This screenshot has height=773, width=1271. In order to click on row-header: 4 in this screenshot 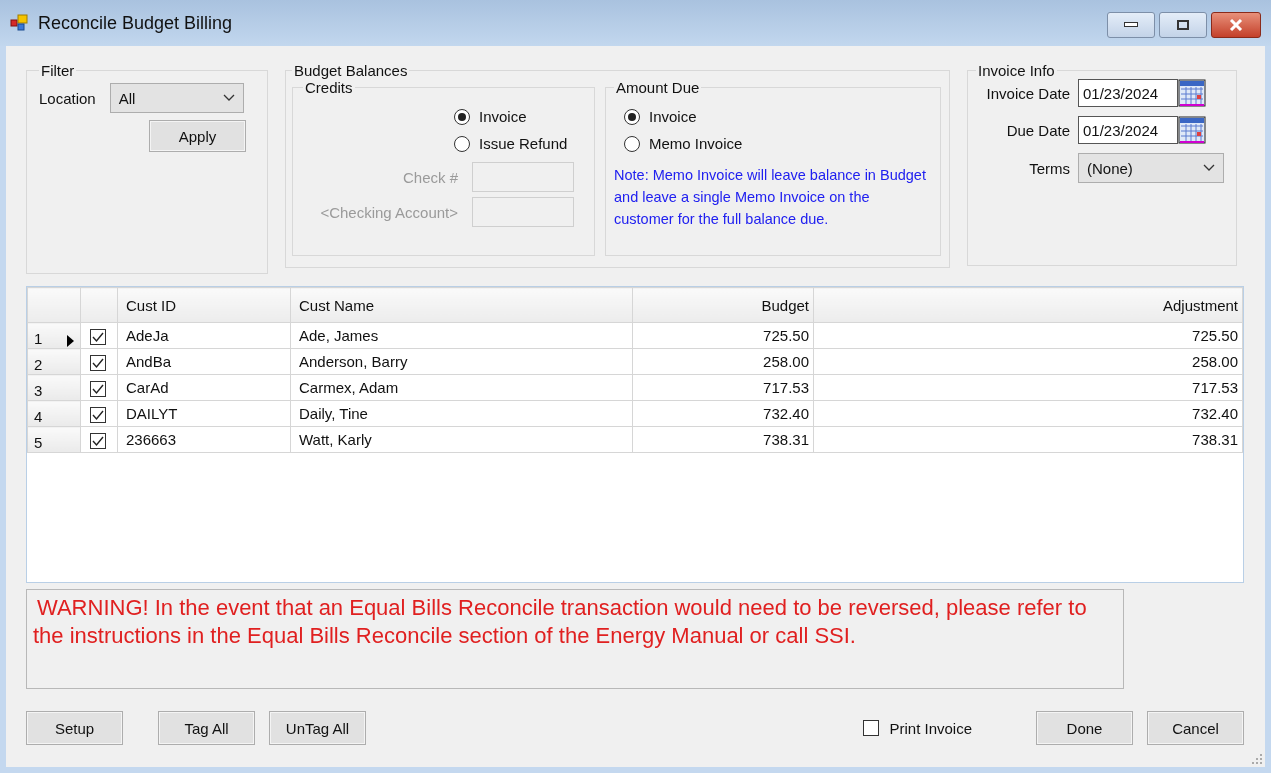, I will do `click(54, 413)`.